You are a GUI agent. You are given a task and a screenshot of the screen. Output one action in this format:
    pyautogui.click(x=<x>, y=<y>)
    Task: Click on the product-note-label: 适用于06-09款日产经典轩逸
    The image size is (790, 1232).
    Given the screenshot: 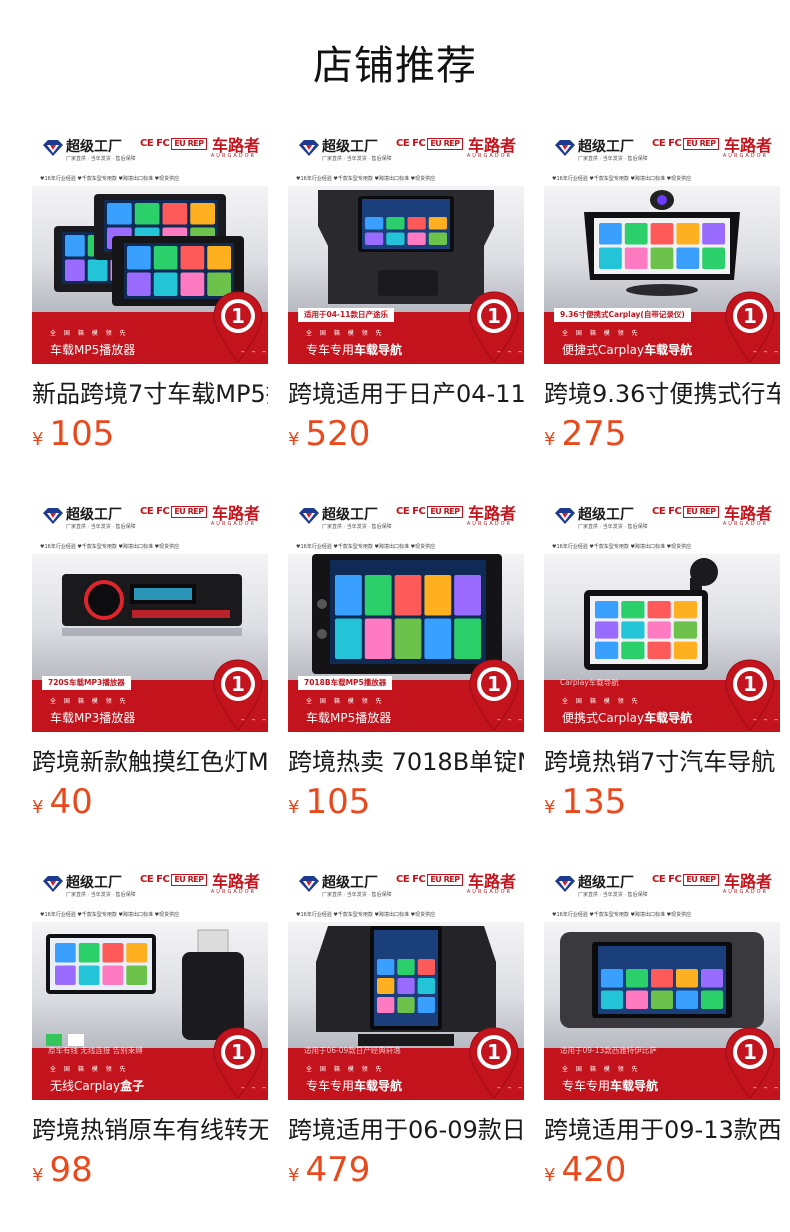 What is the action you would take?
    pyautogui.click(x=352, y=1050)
    